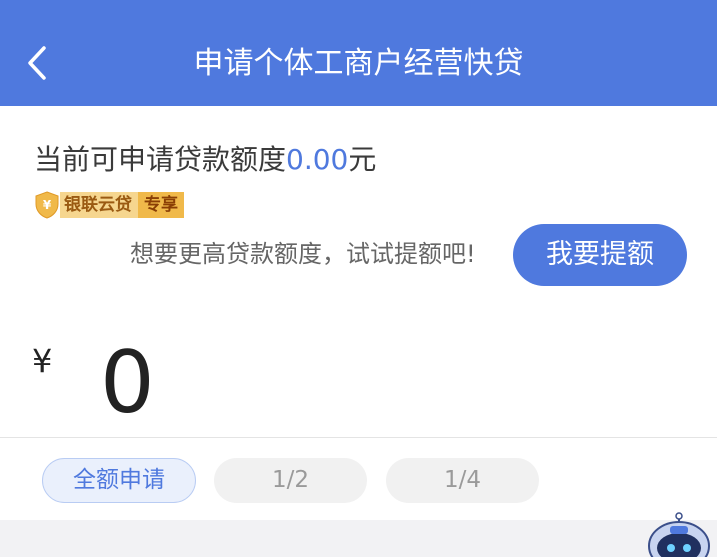 The image size is (717, 557). I want to click on robot-assistant-button, so click(678, 534).